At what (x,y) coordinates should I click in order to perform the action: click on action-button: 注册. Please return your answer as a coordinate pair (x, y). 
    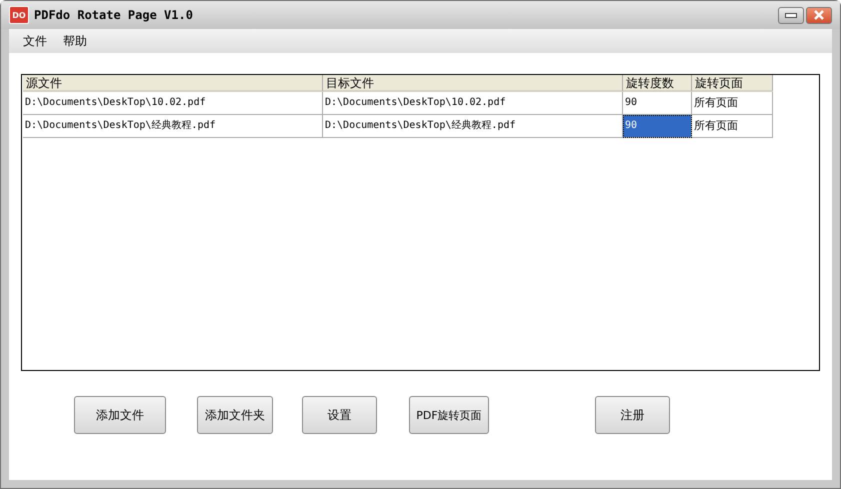
    Looking at the image, I should click on (632, 415).